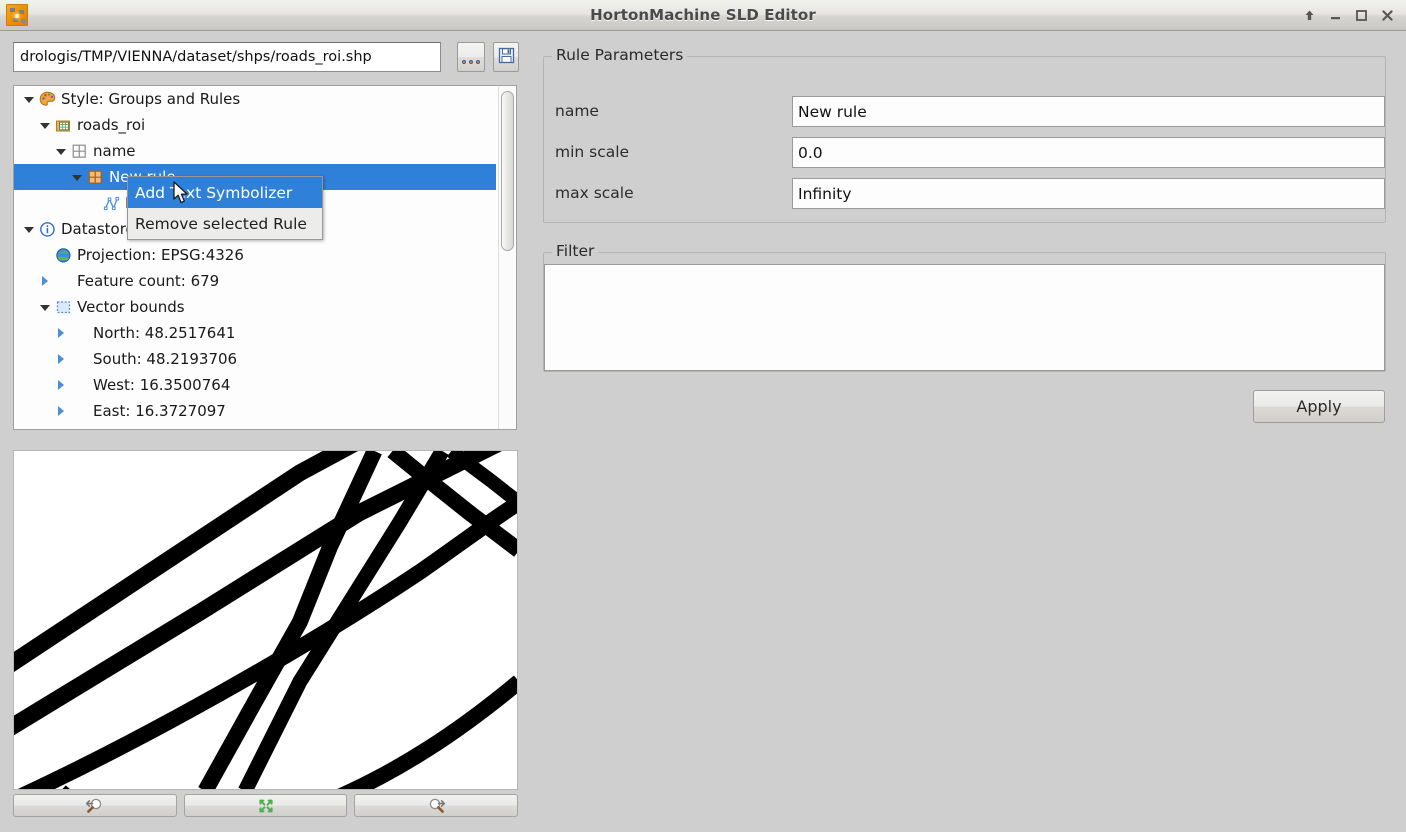  Describe the element at coordinates (47, 229) in the screenshot. I see `info-icon` at that location.